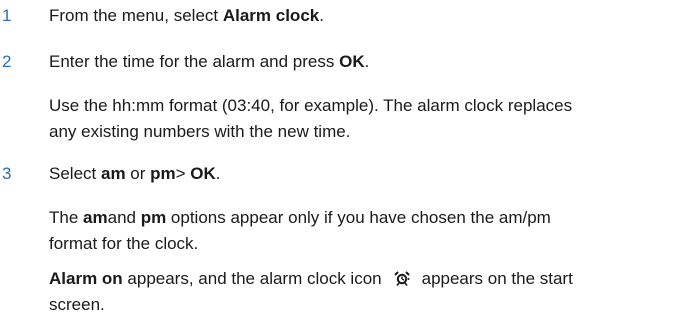 The height and width of the screenshot is (321, 691). Describe the element at coordinates (402, 277) in the screenshot. I see `alarm-clock-icon` at that location.